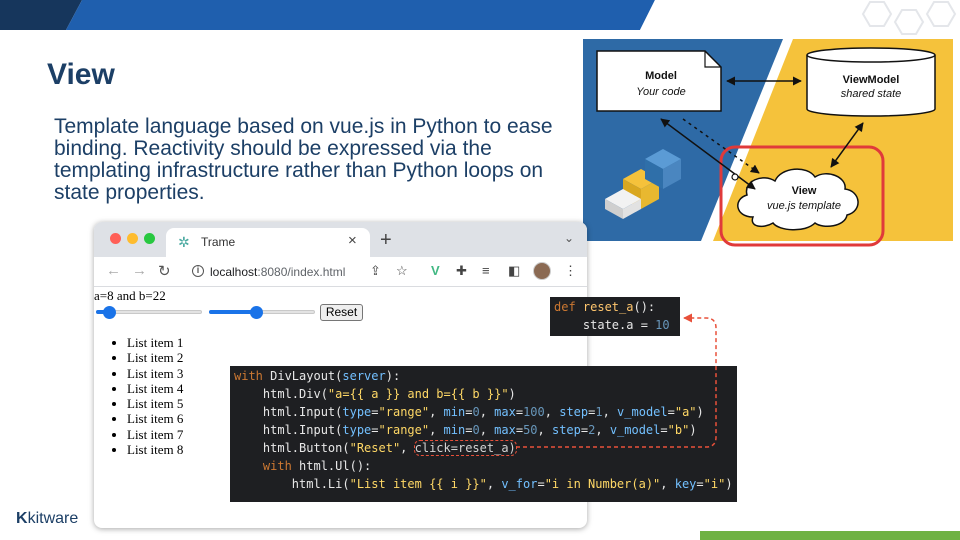 The height and width of the screenshot is (540, 960). Describe the element at coordinates (465, 448) in the screenshot. I see `click-handler-highlight: click=reset_a)` at that location.